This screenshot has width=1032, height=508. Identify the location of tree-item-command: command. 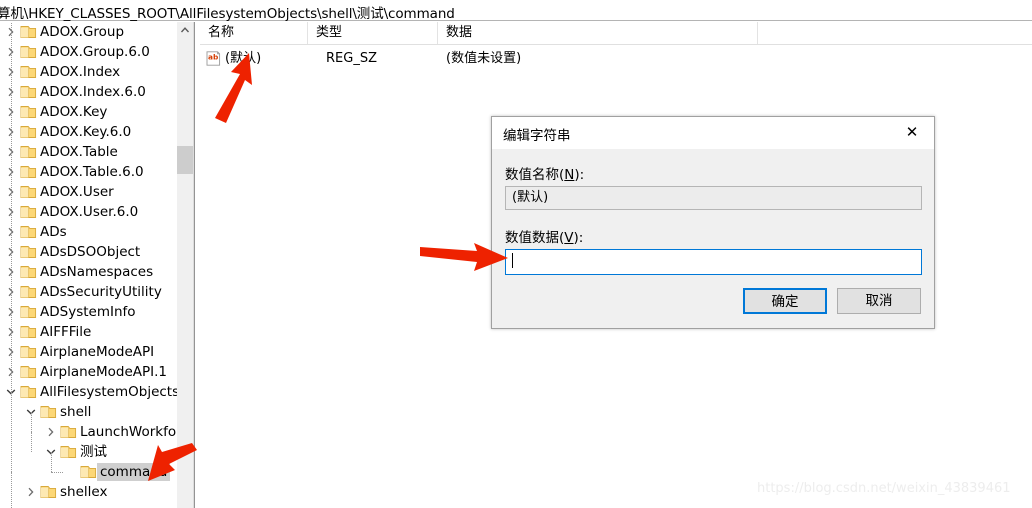
(88, 472).